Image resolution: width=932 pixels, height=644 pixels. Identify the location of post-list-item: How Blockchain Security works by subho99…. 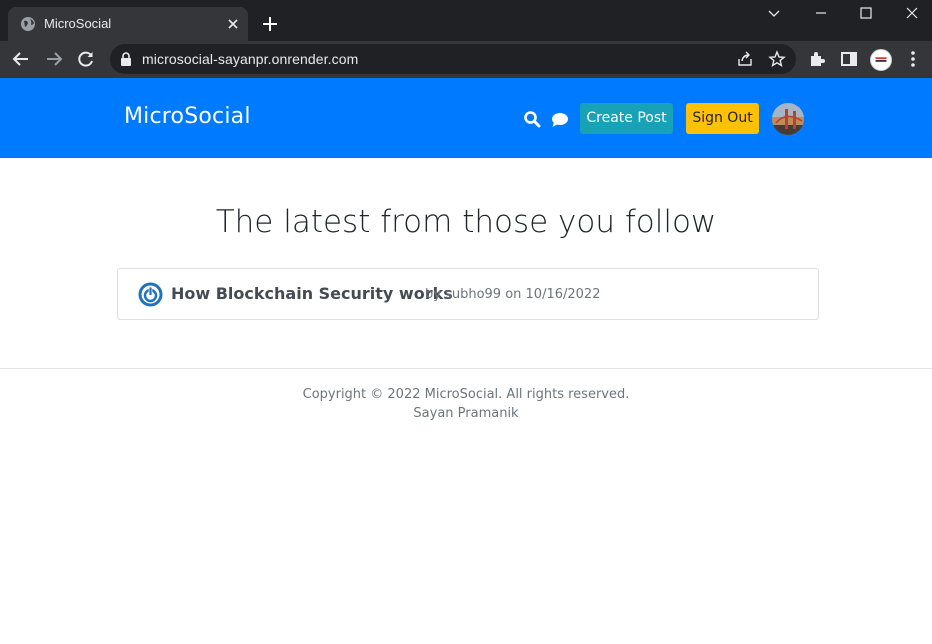
(468, 294).